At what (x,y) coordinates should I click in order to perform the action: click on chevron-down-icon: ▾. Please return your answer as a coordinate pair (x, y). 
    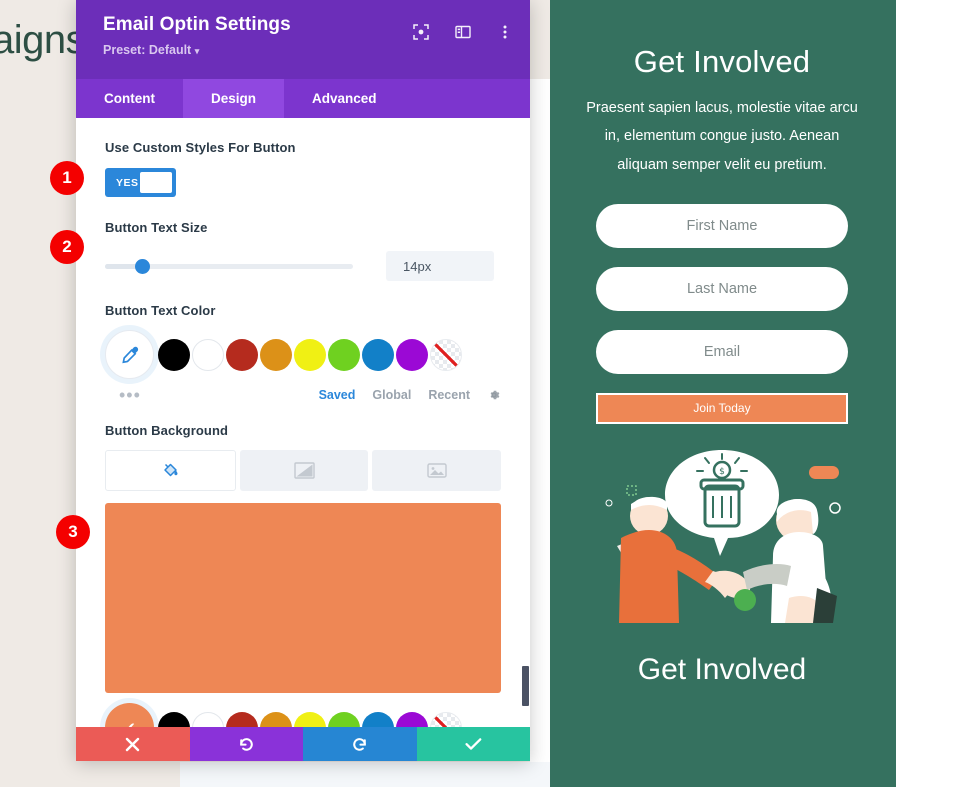
    Looking at the image, I should click on (197, 51).